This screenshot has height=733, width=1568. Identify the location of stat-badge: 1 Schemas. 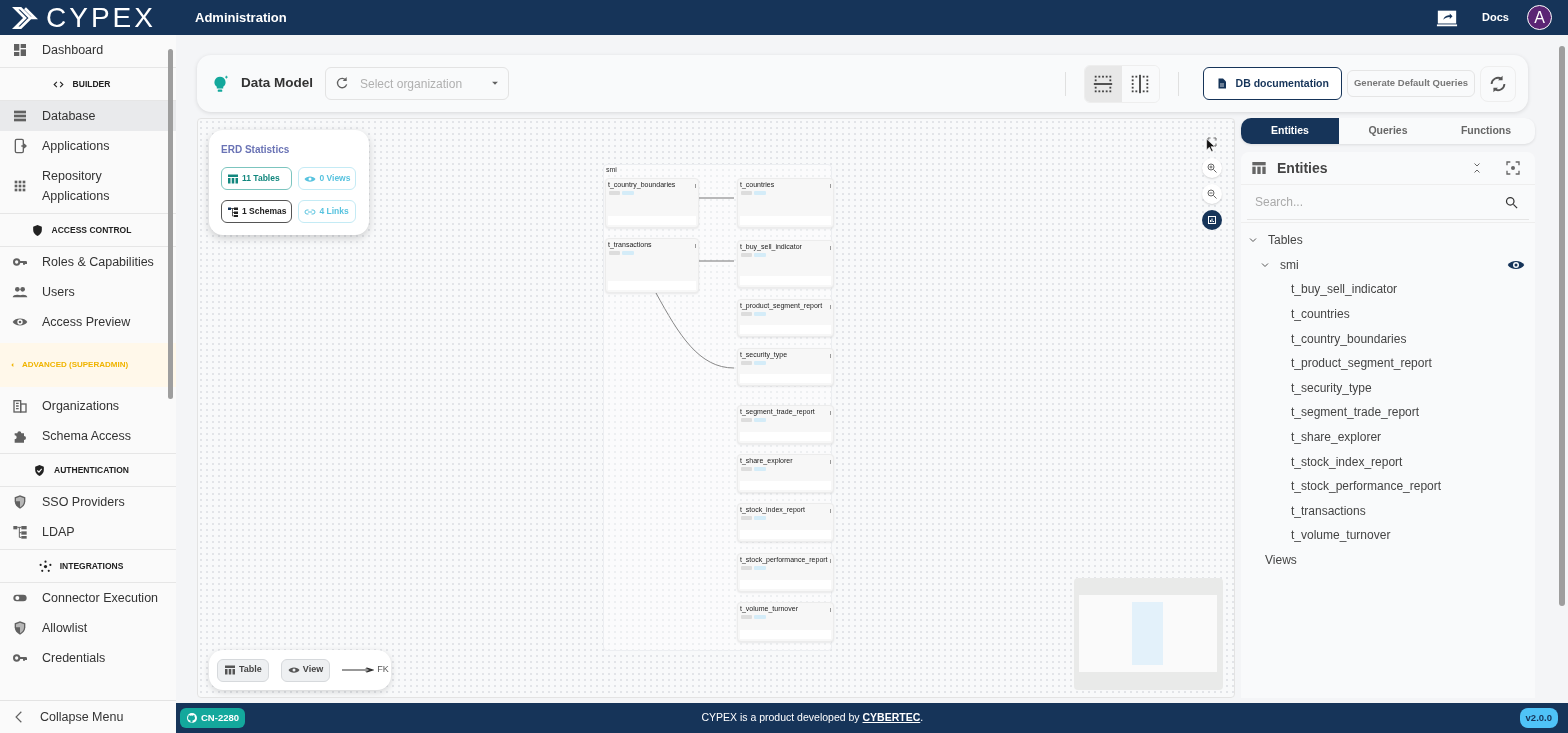
(257, 211).